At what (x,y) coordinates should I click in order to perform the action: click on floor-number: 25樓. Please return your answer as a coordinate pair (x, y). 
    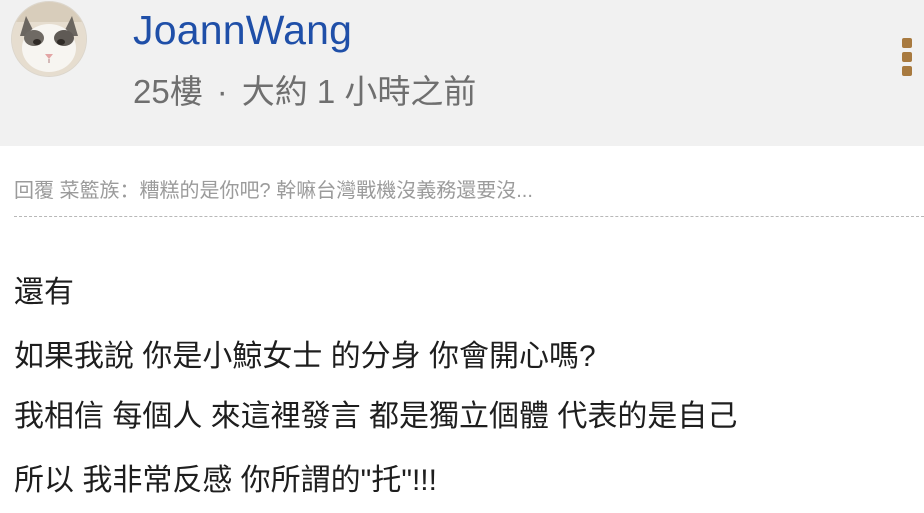
    Looking at the image, I should click on (168, 91).